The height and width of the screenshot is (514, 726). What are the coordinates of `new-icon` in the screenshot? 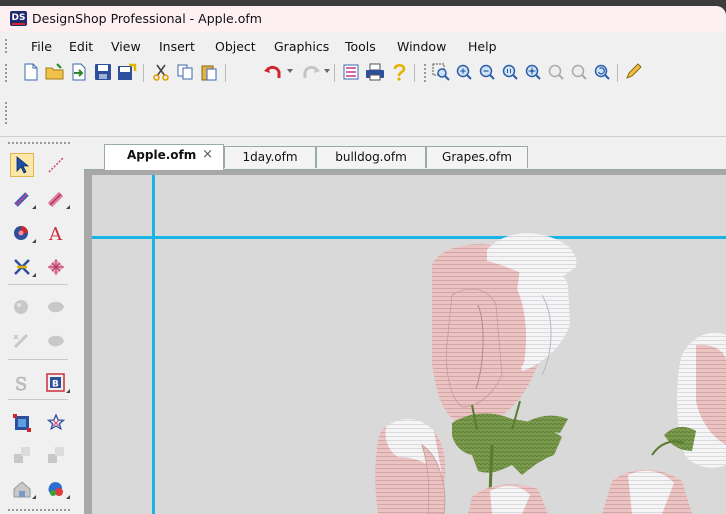 It's located at (31, 72).